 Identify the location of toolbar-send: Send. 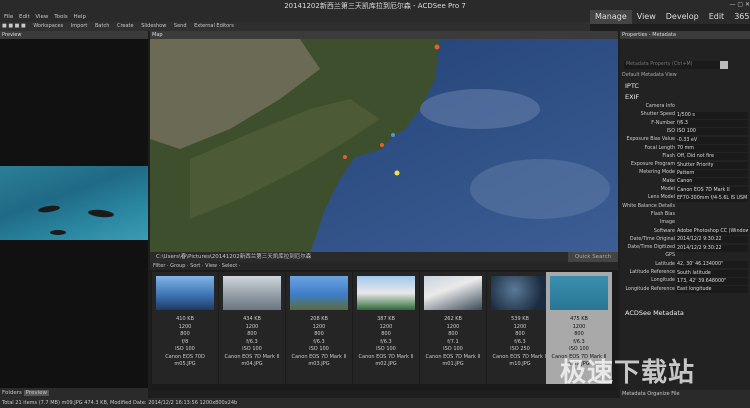
(180, 26).